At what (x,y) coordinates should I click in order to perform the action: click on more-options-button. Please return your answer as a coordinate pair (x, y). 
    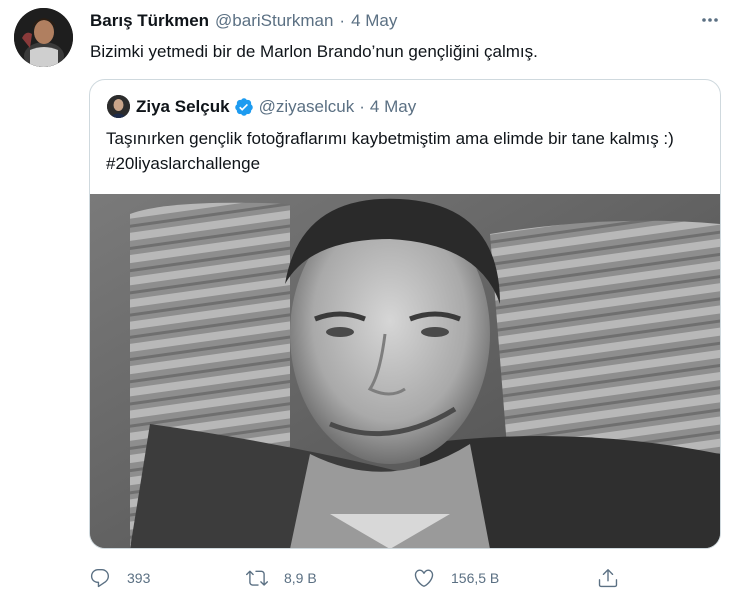
    Looking at the image, I should click on (710, 20).